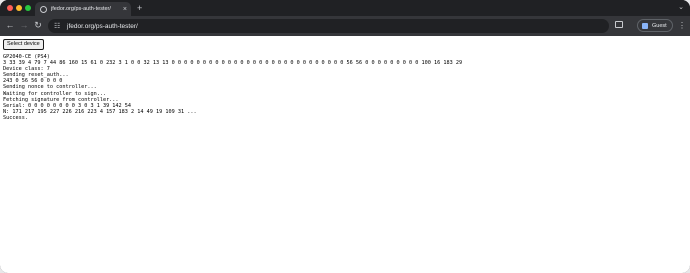  I want to click on tab-active: jfedor.org/ps-auth-tester/ ×, so click(83, 9).